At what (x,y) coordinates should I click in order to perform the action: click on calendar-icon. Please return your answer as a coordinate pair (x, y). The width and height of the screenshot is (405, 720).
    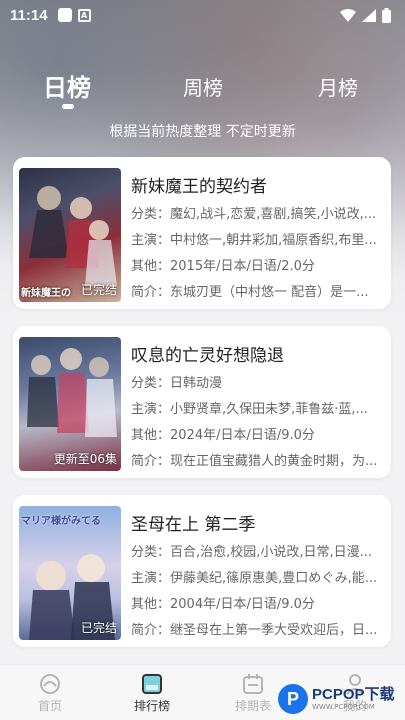
    Looking at the image, I should click on (253, 684).